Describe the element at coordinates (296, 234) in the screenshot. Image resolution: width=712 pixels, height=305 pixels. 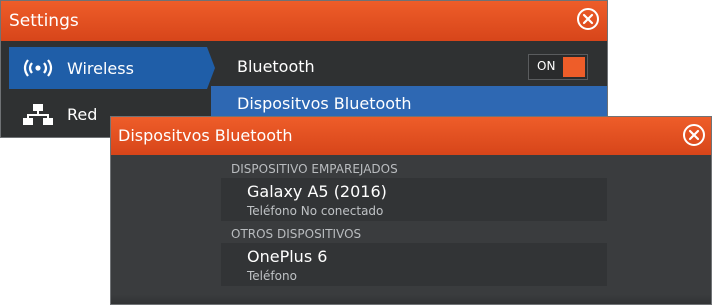
I see `section-heading-other: OTROS DISPOSITIVOS` at that location.